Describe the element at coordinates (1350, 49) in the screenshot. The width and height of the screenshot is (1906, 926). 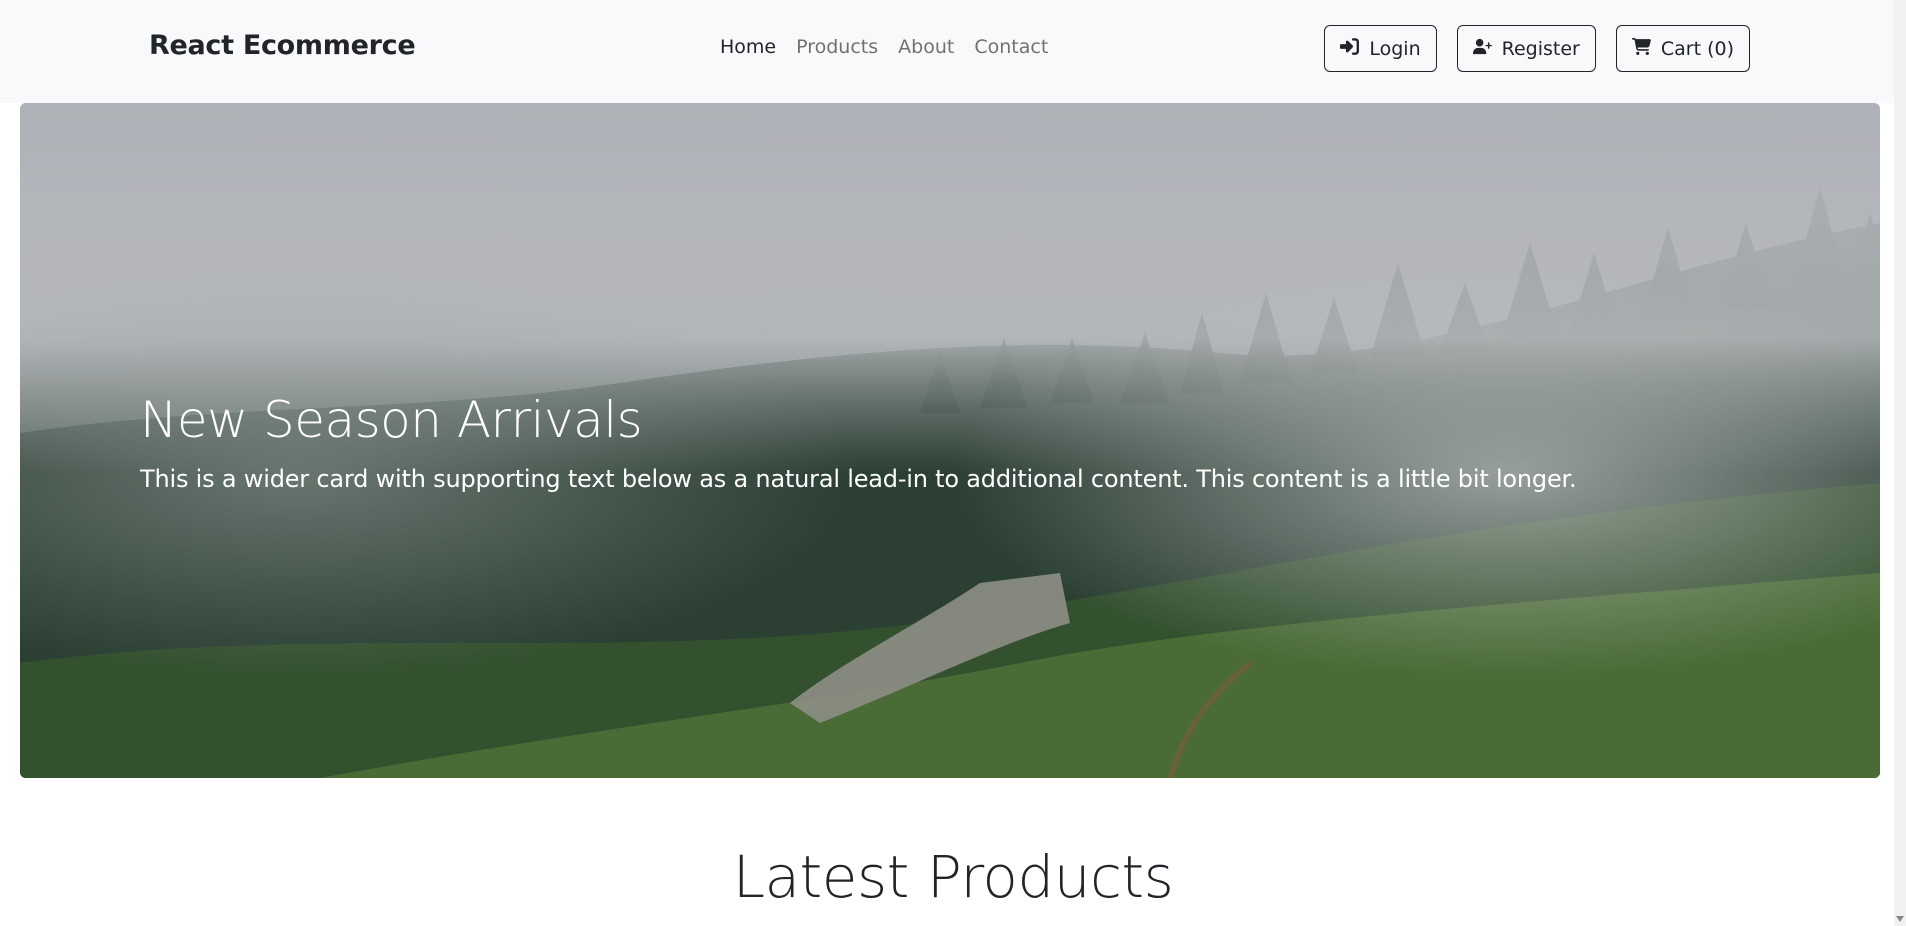
I see `sign-in-icon` at that location.